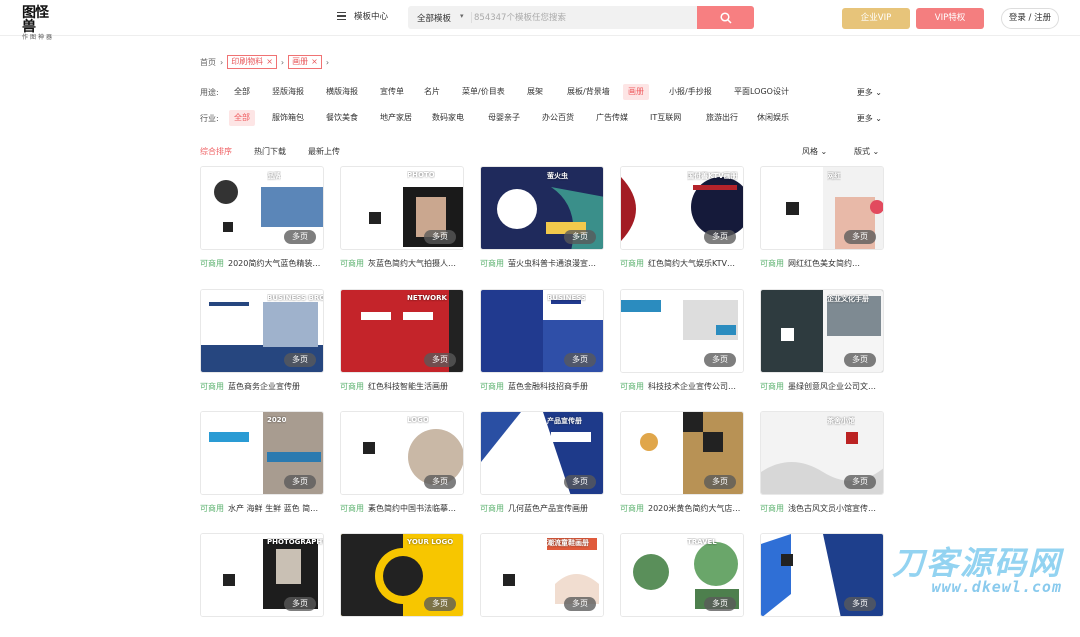  Describe the element at coordinates (665, 118) in the screenshot. I see `industry-option: IT互联网` at that location.